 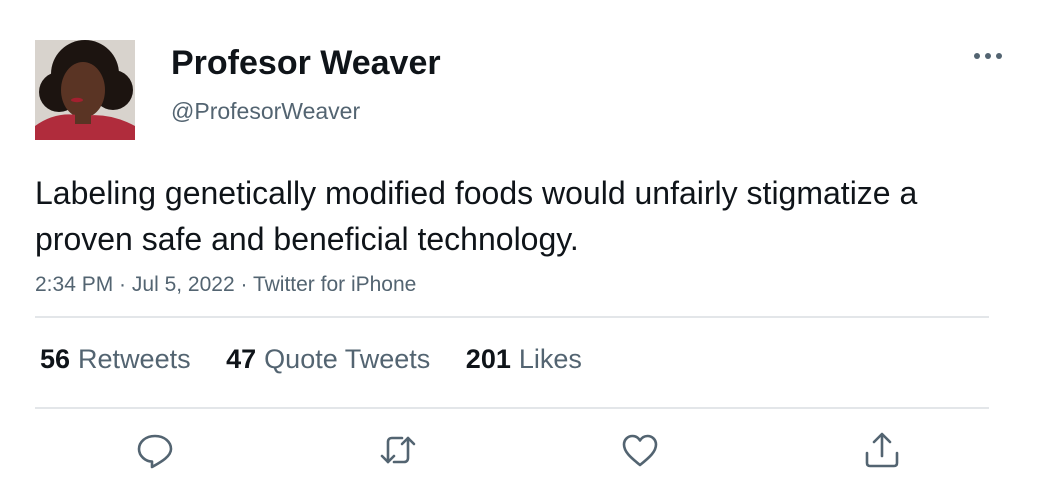 I want to click on tweet-time: 2:34 PM, so click(x=74, y=284).